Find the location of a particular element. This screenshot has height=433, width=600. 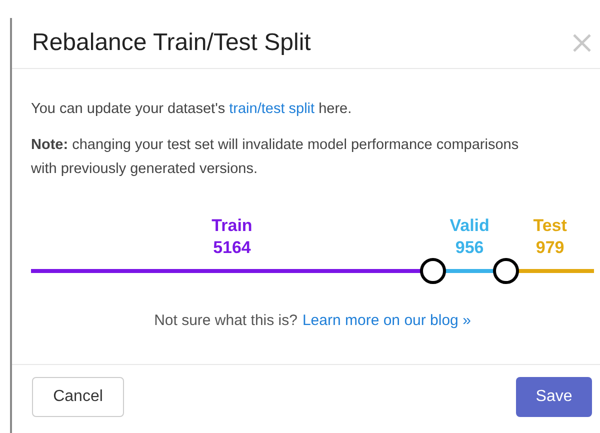

note-text: Note: changing your test set will invalidate model performance comparisons with previously generated versions. is located at coordinates (275, 157).